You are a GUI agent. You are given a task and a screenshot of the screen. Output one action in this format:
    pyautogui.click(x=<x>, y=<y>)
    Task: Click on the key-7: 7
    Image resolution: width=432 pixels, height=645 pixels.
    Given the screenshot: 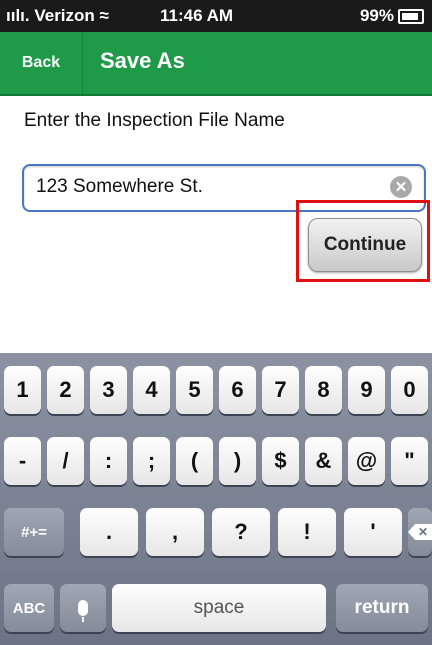 What is the action you would take?
    pyautogui.click(x=280, y=390)
    